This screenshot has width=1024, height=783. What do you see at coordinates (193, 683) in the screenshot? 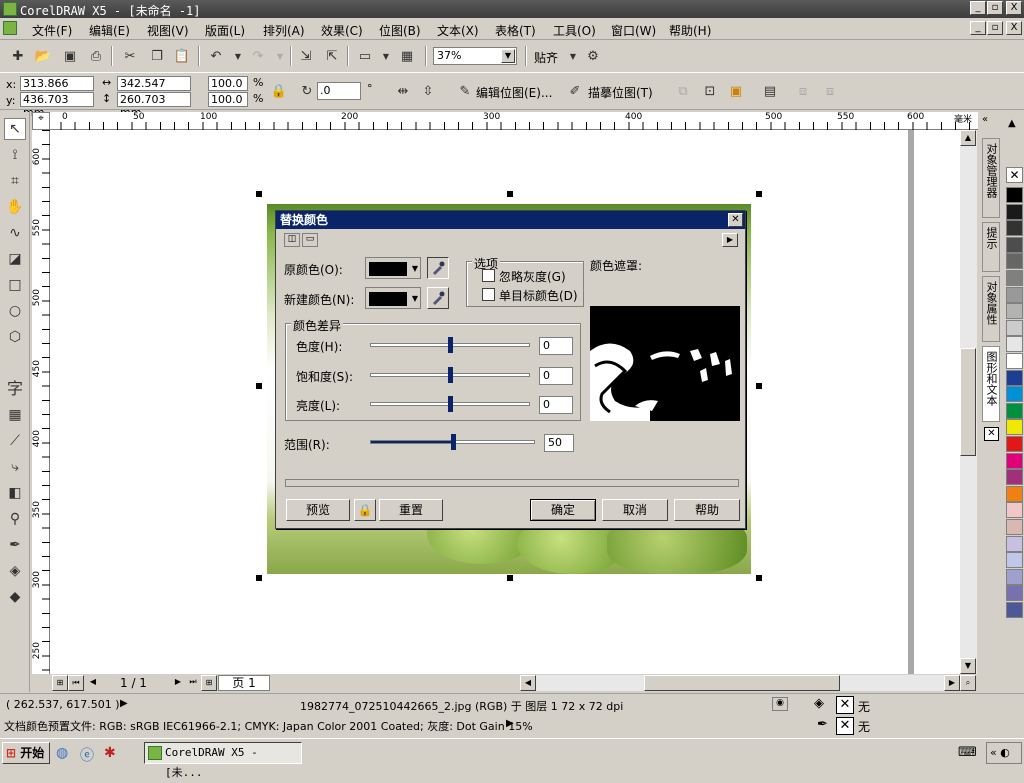
I see `last-page-icon: ⏭` at bounding box center [193, 683].